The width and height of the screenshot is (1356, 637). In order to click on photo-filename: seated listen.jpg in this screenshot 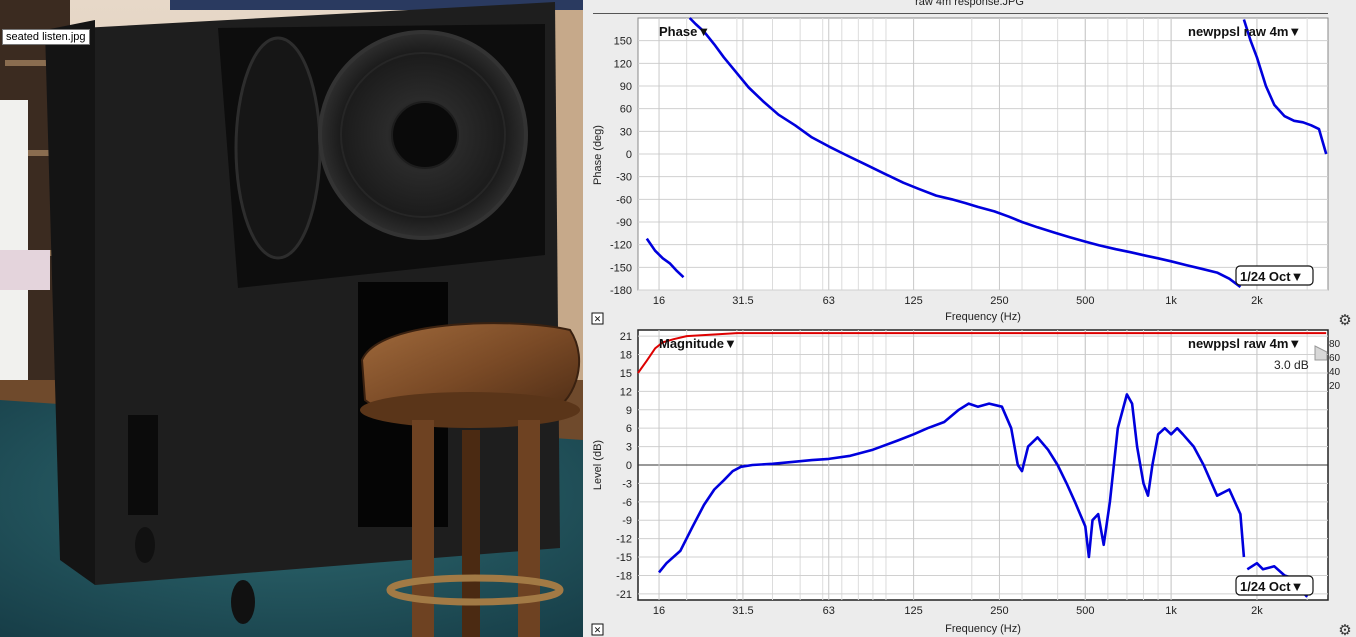, I will do `click(46, 37)`.